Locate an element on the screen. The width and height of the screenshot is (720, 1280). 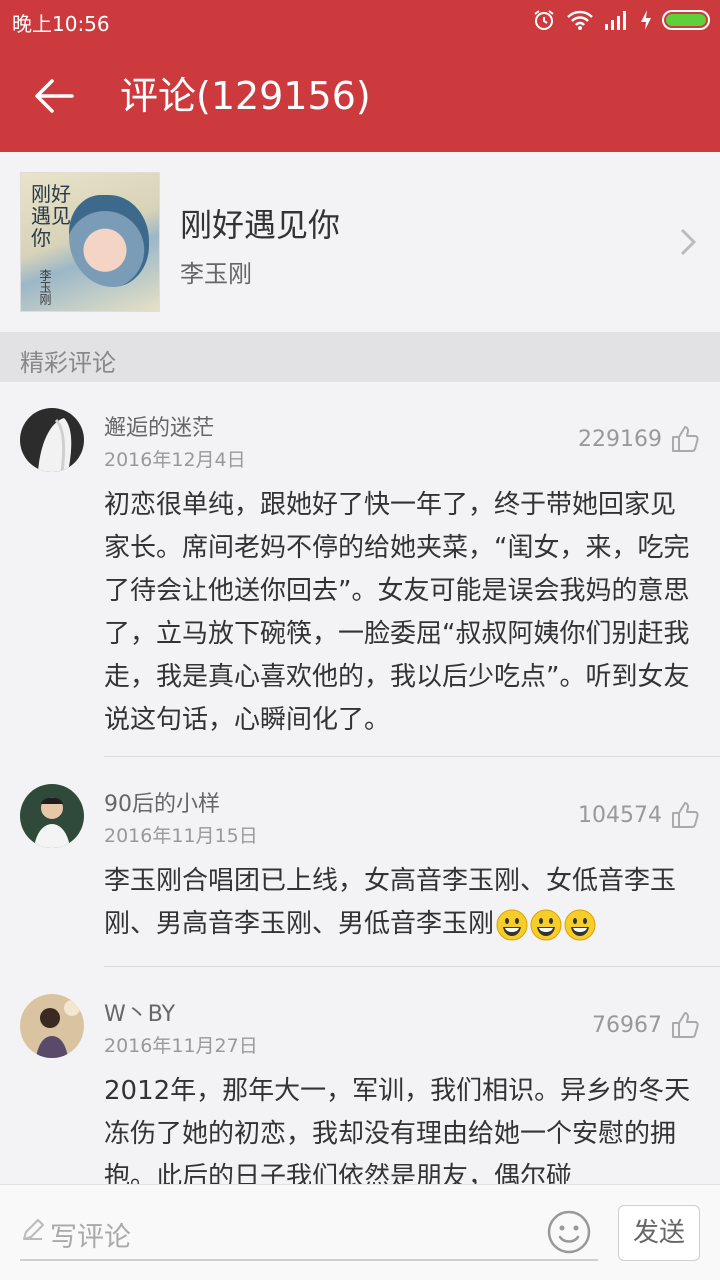
song-artist: 李玉刚 is located at coordinates (216, 274).